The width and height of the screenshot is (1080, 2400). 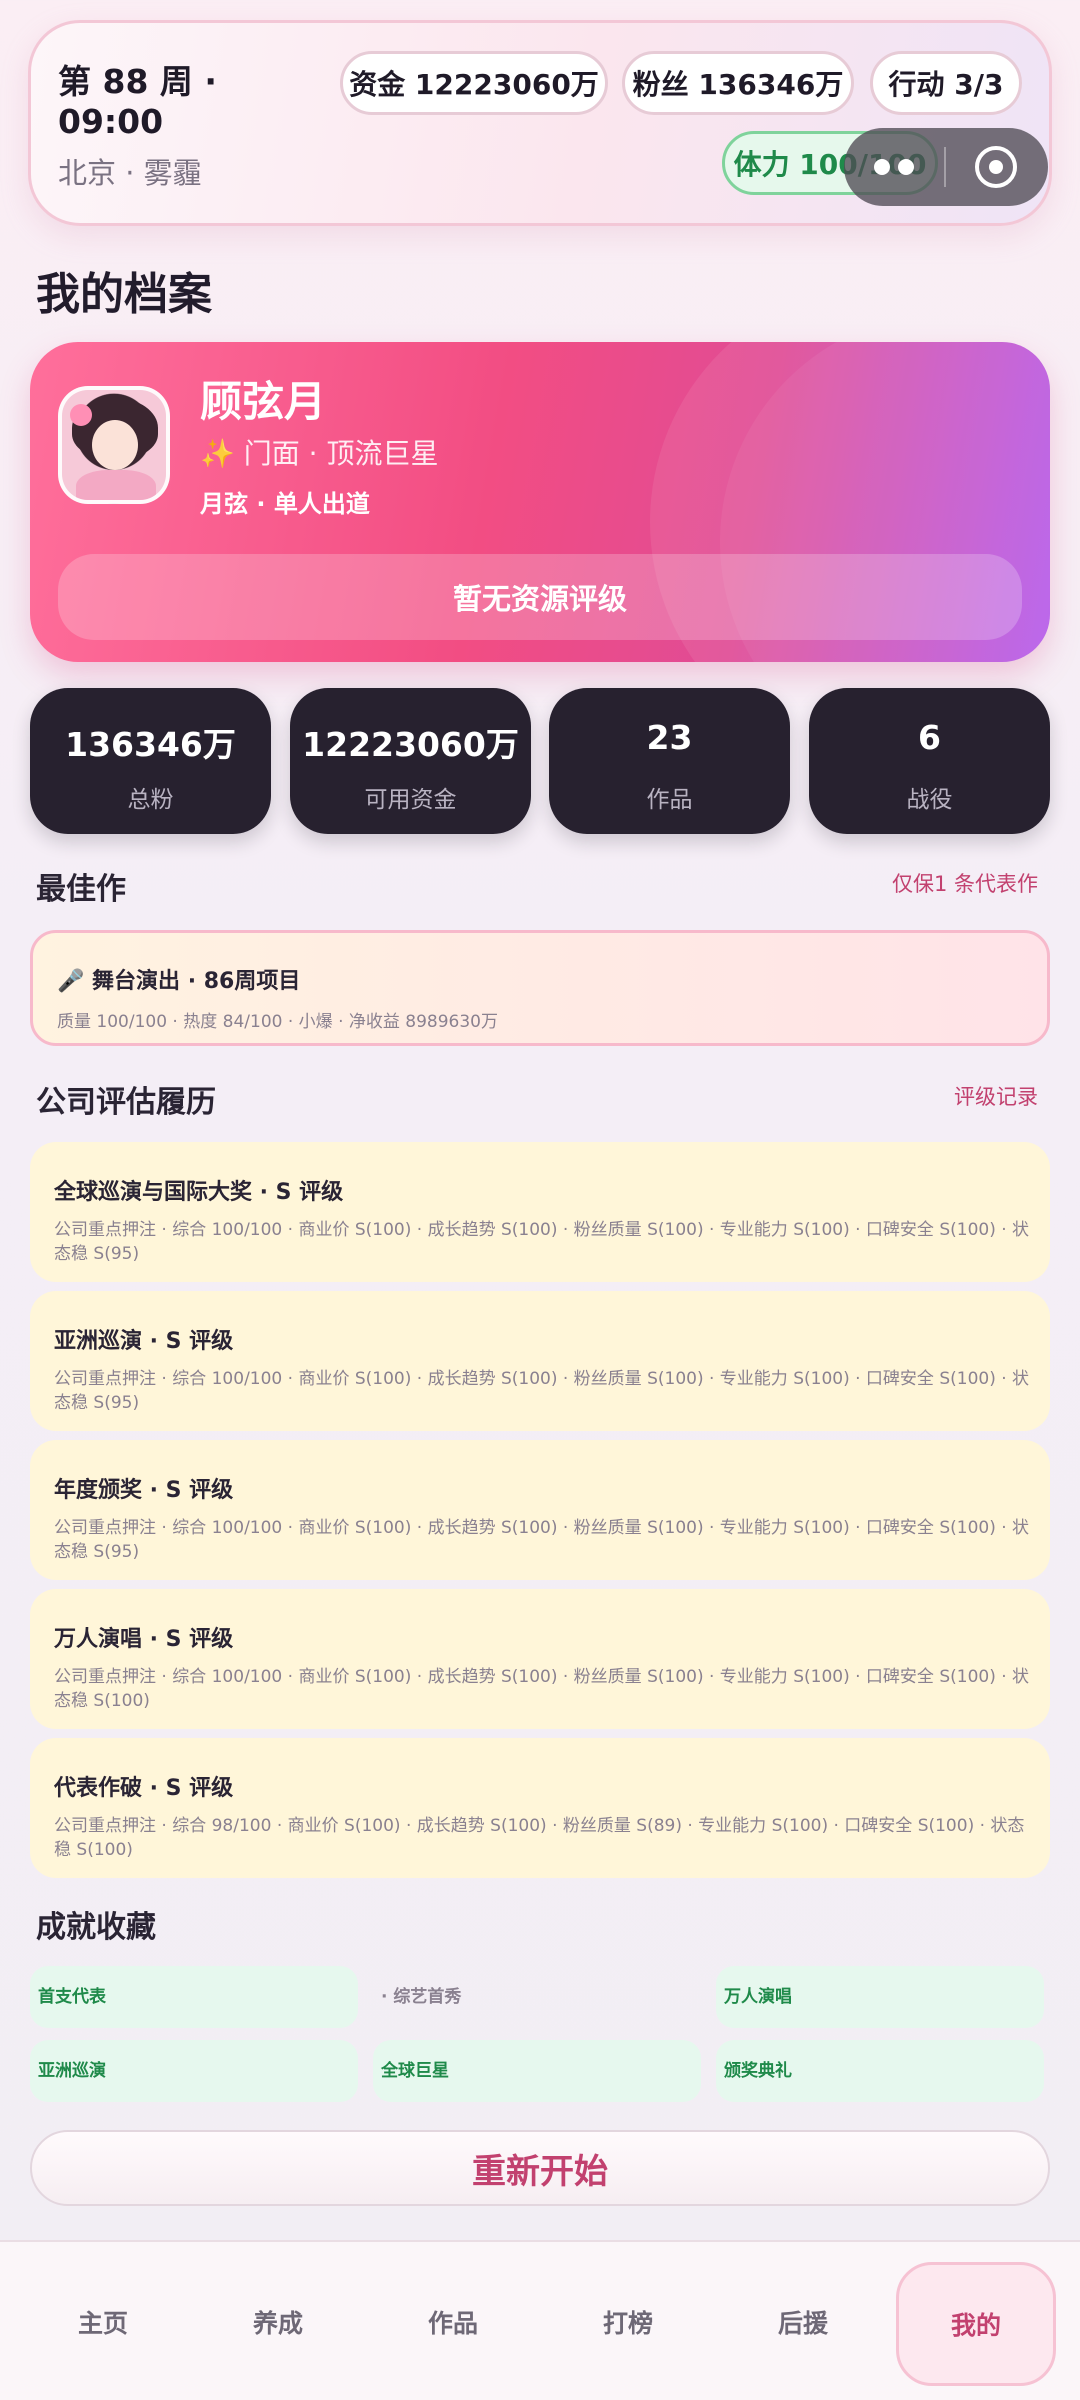 I want to click on location-weather: 北京 · 雾霾, so click(x=130, y=173).